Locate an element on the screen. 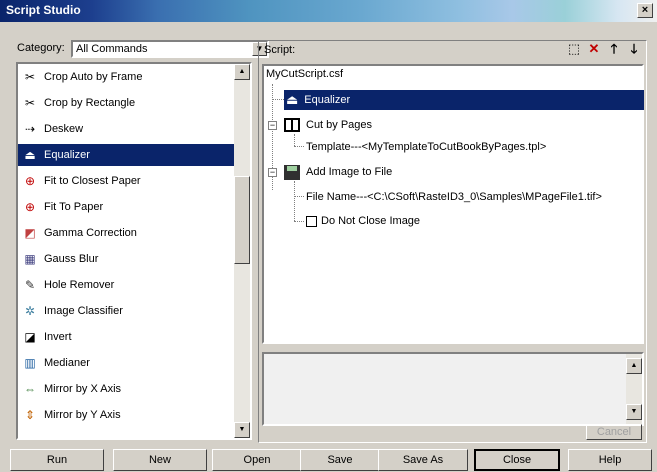  image-classifier-icon: ✲ is located at coordinates (30, 311).